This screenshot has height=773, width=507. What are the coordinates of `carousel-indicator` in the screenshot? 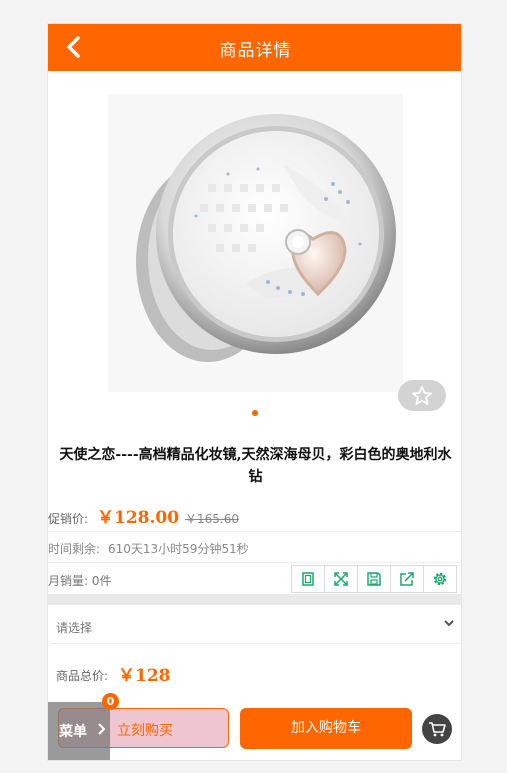 It's located at (255, 413).